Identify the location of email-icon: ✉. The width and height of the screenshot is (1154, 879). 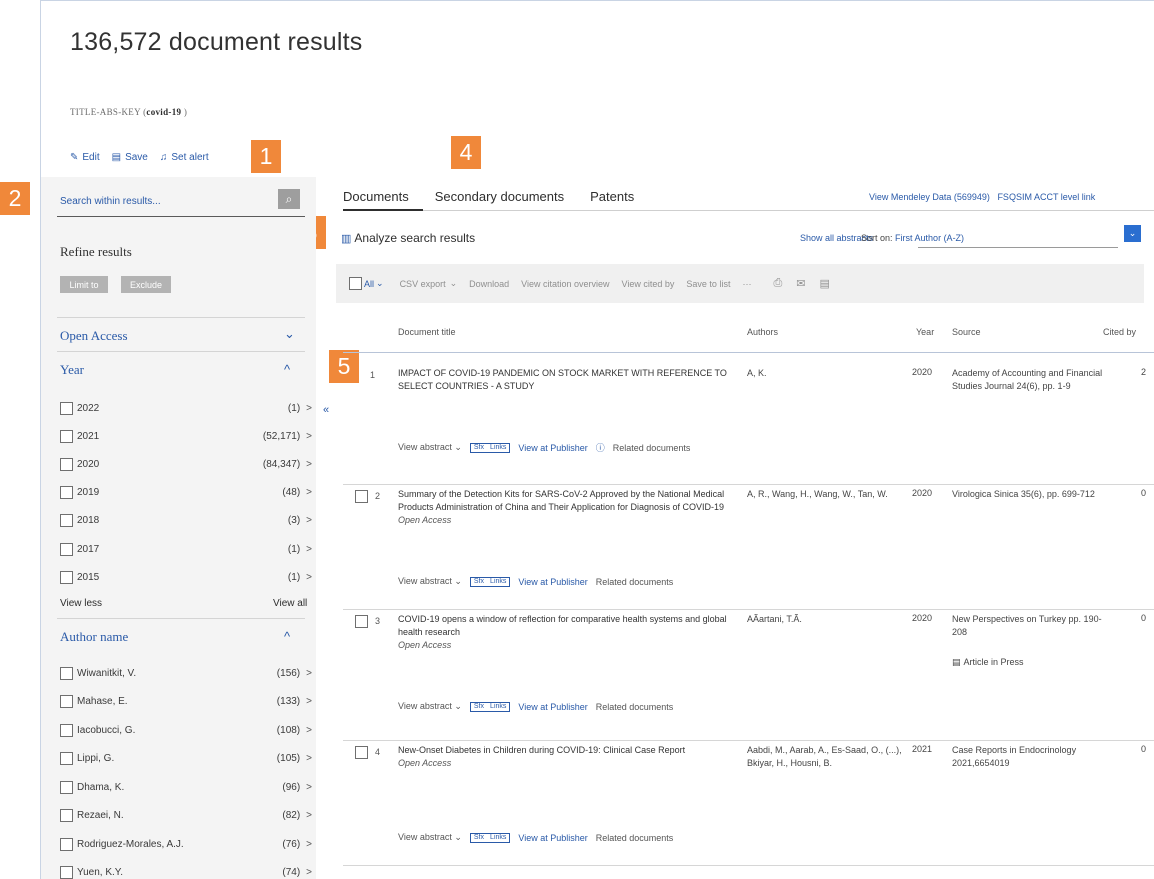
(800, 283).